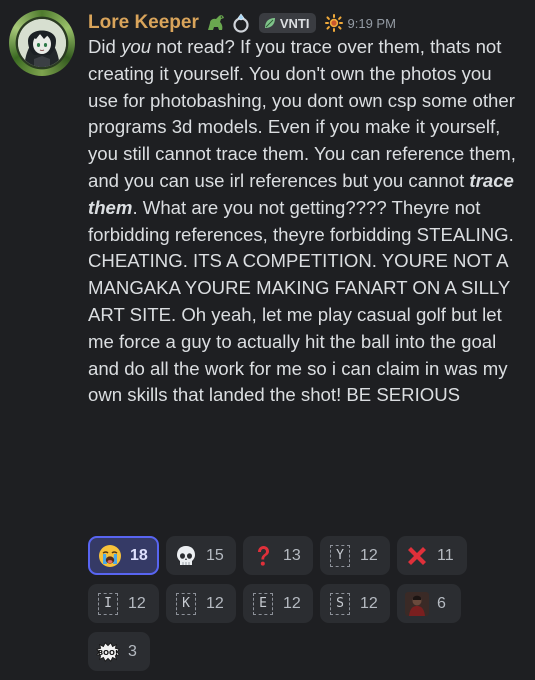 This screenshot has width=535, height=680. What do you see at coordinates (123, 555) in the screenshot?
I see `reaction-loudly-crying: 18` at bounding box center [123, 555].